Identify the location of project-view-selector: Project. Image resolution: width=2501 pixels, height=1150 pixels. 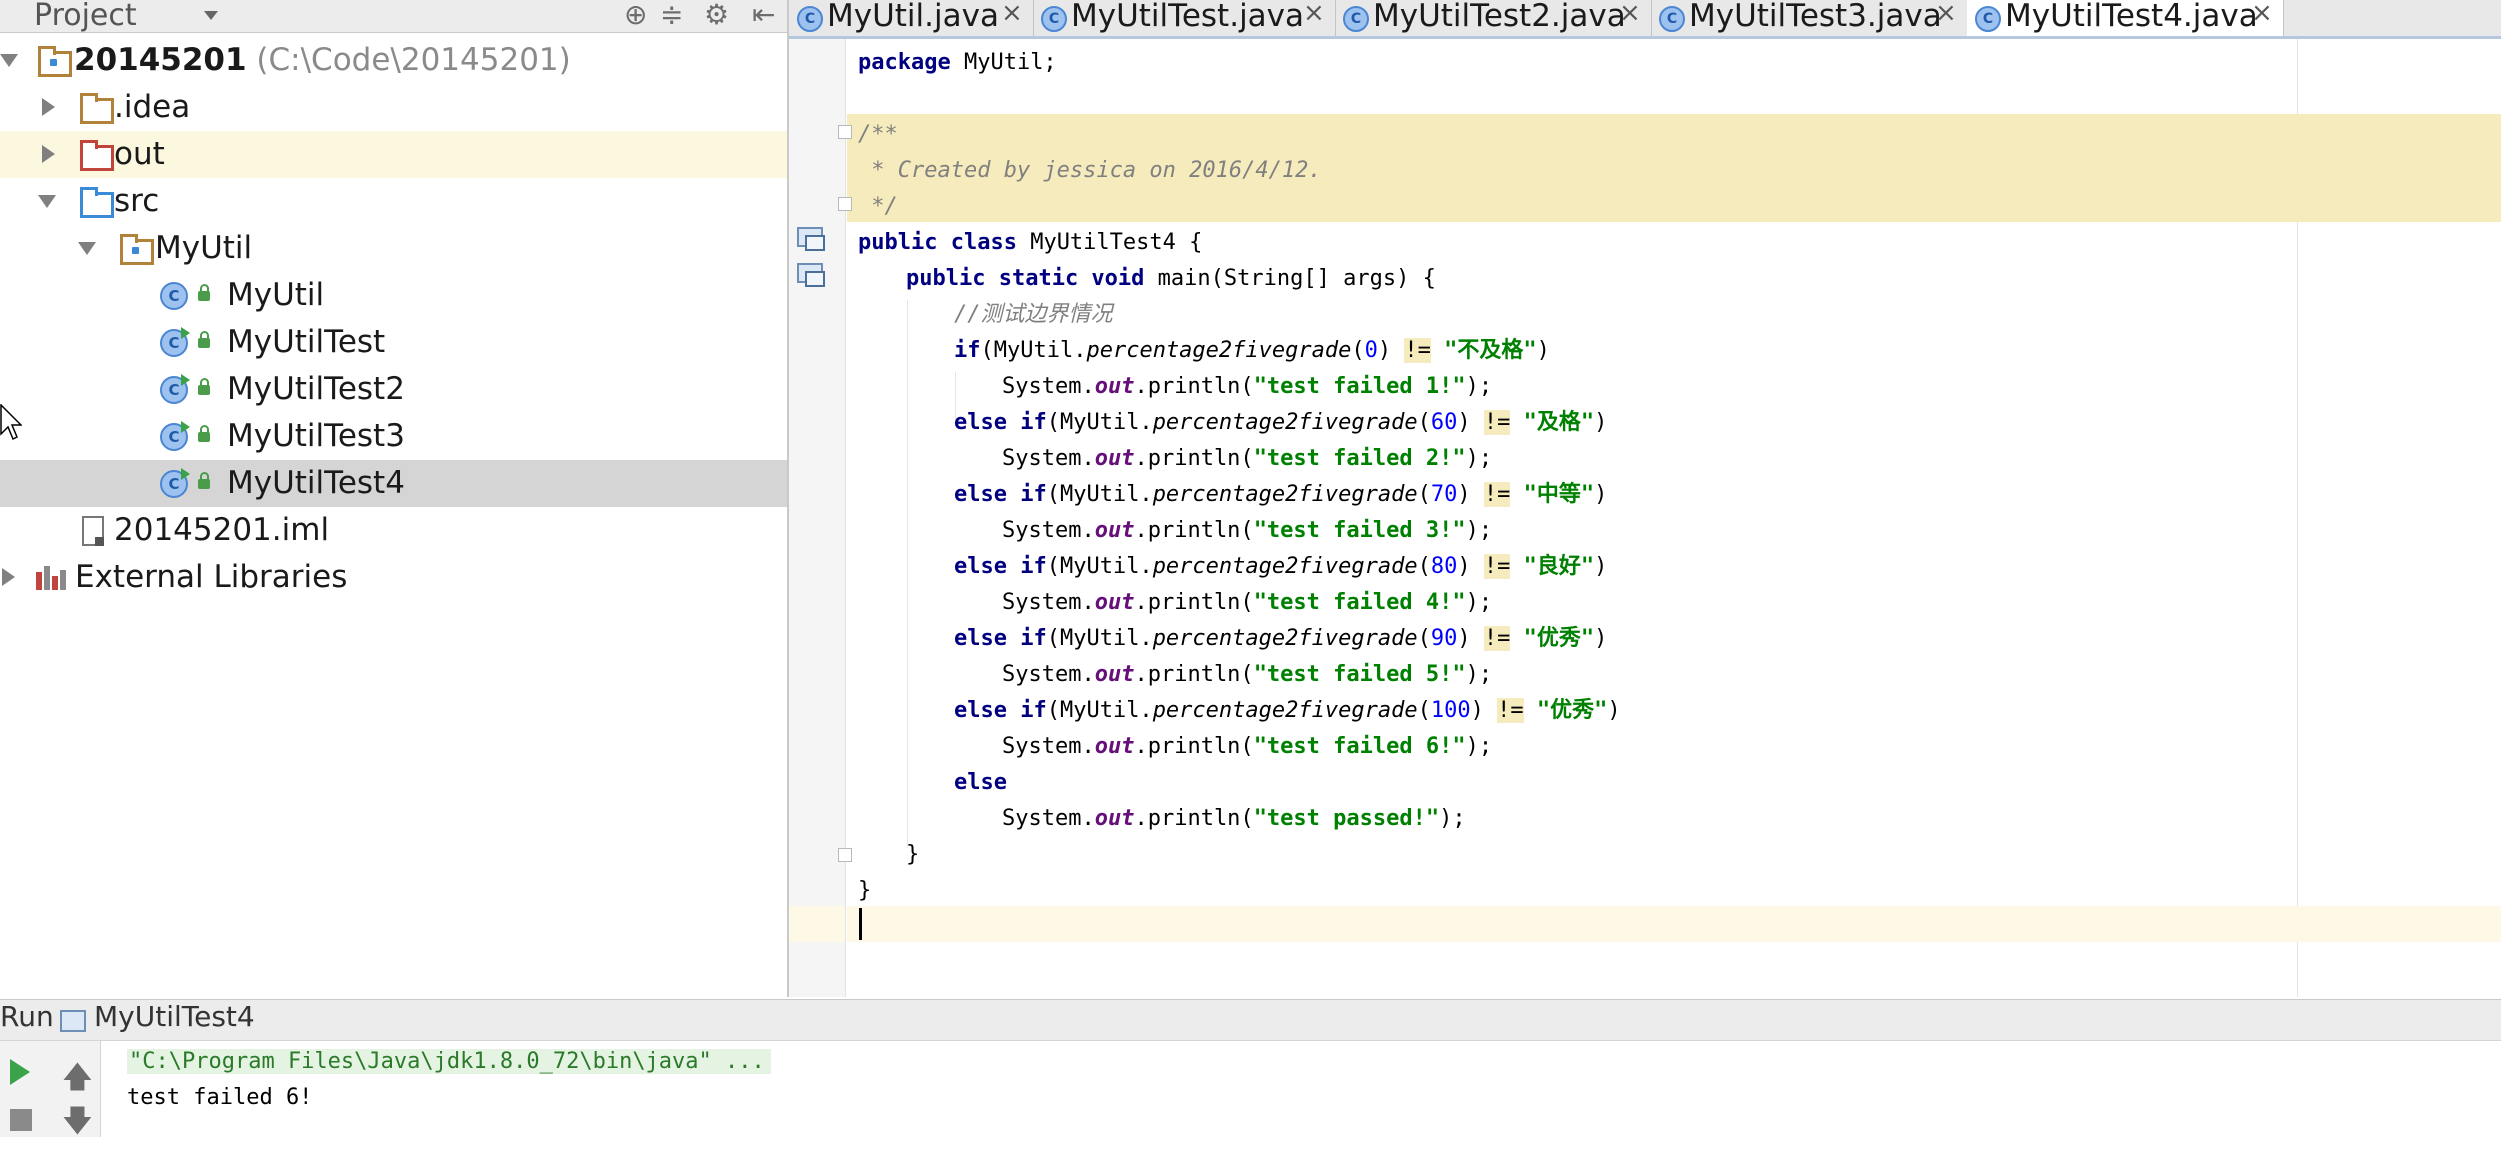
(85, 16).